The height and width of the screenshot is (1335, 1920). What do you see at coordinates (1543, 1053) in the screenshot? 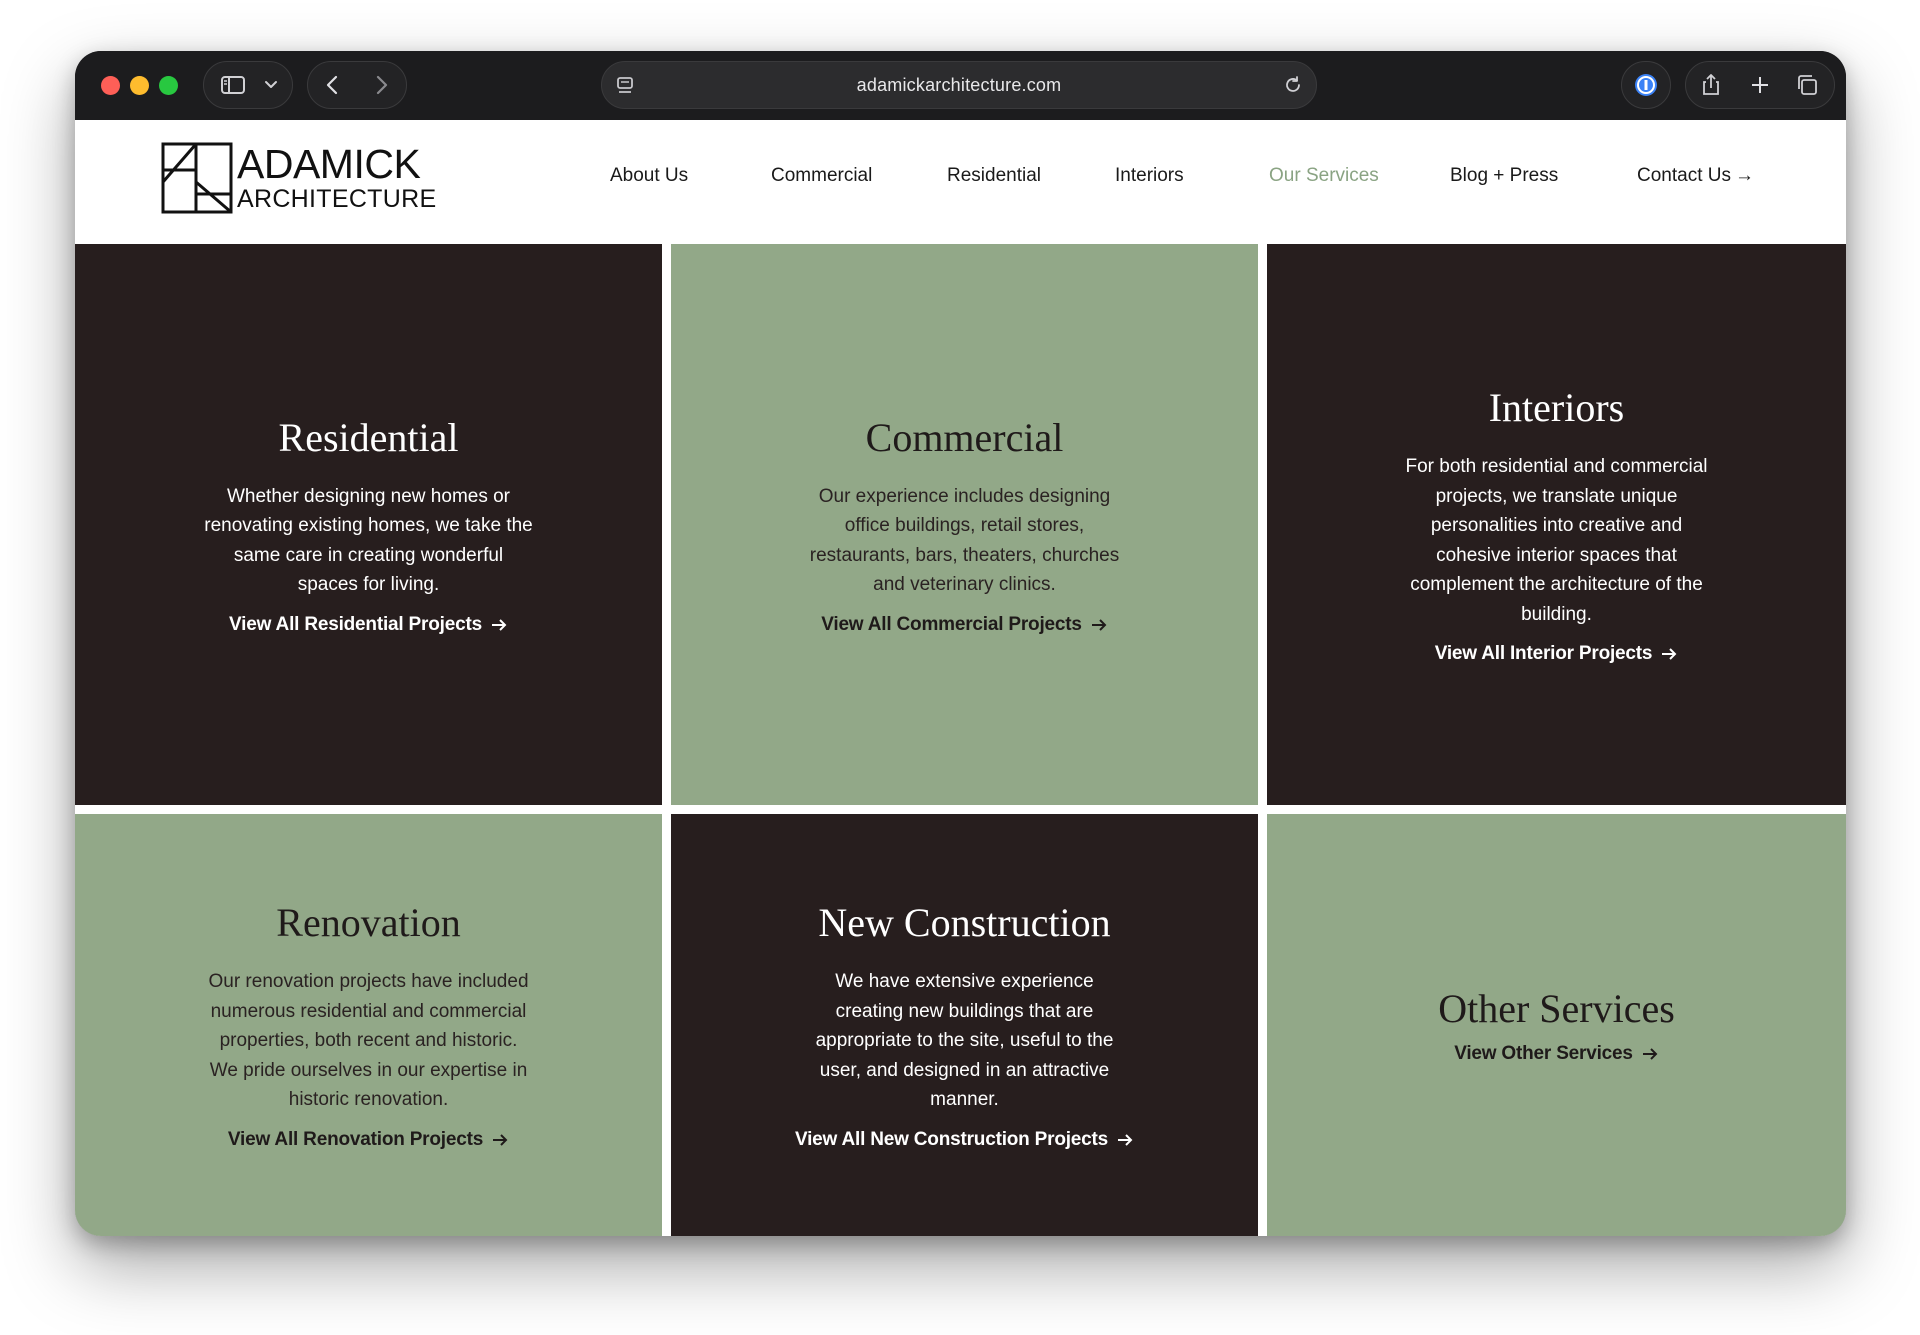
I see `link-label: View Other Services` at bounding box center [1543, 1053].